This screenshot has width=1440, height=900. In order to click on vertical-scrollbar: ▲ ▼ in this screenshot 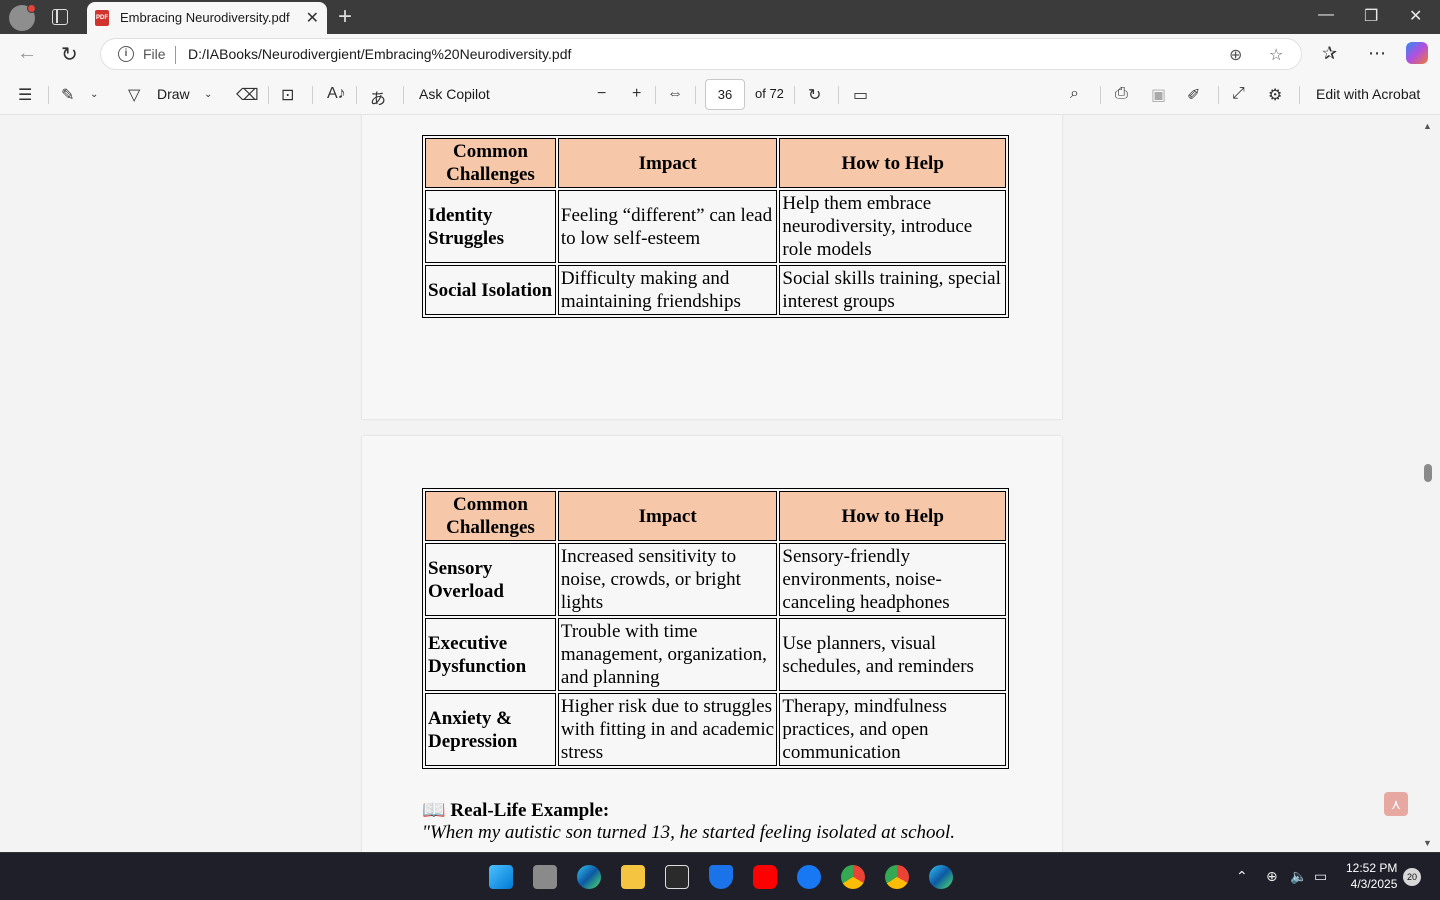, I will do `click(1428, 483)`.